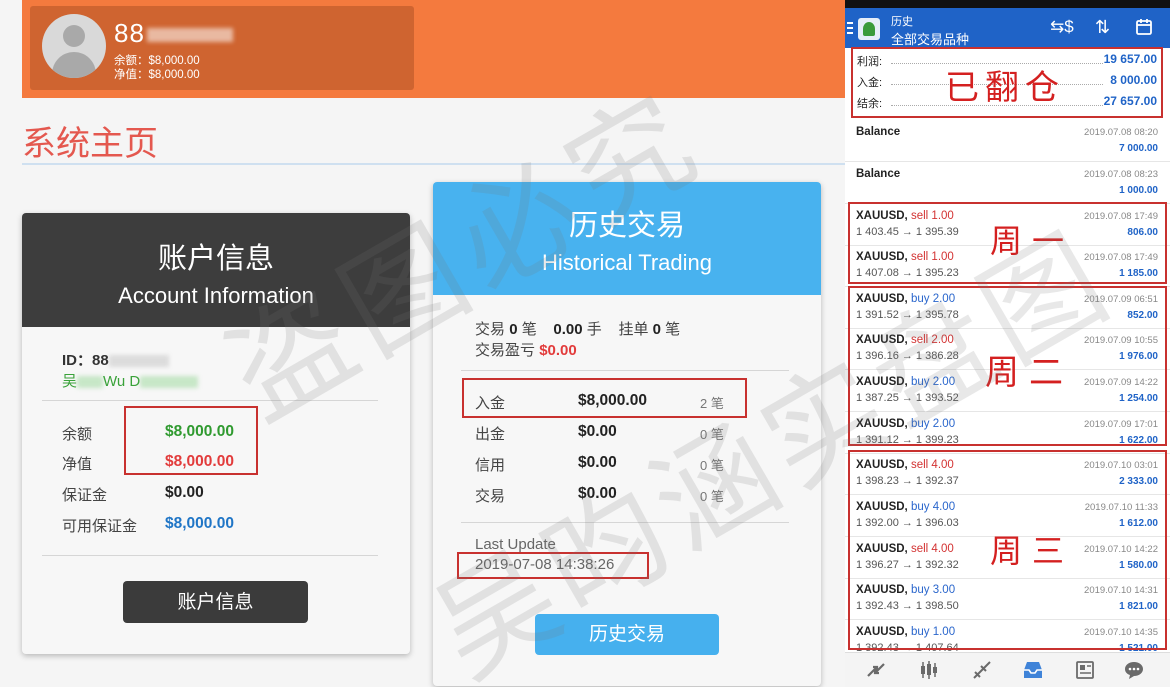 The width and height of the screenshot is (1170, 687). Describe the element at coordinates (77, 434) in the screenshot. I see `balance-label: 余额` at that location.